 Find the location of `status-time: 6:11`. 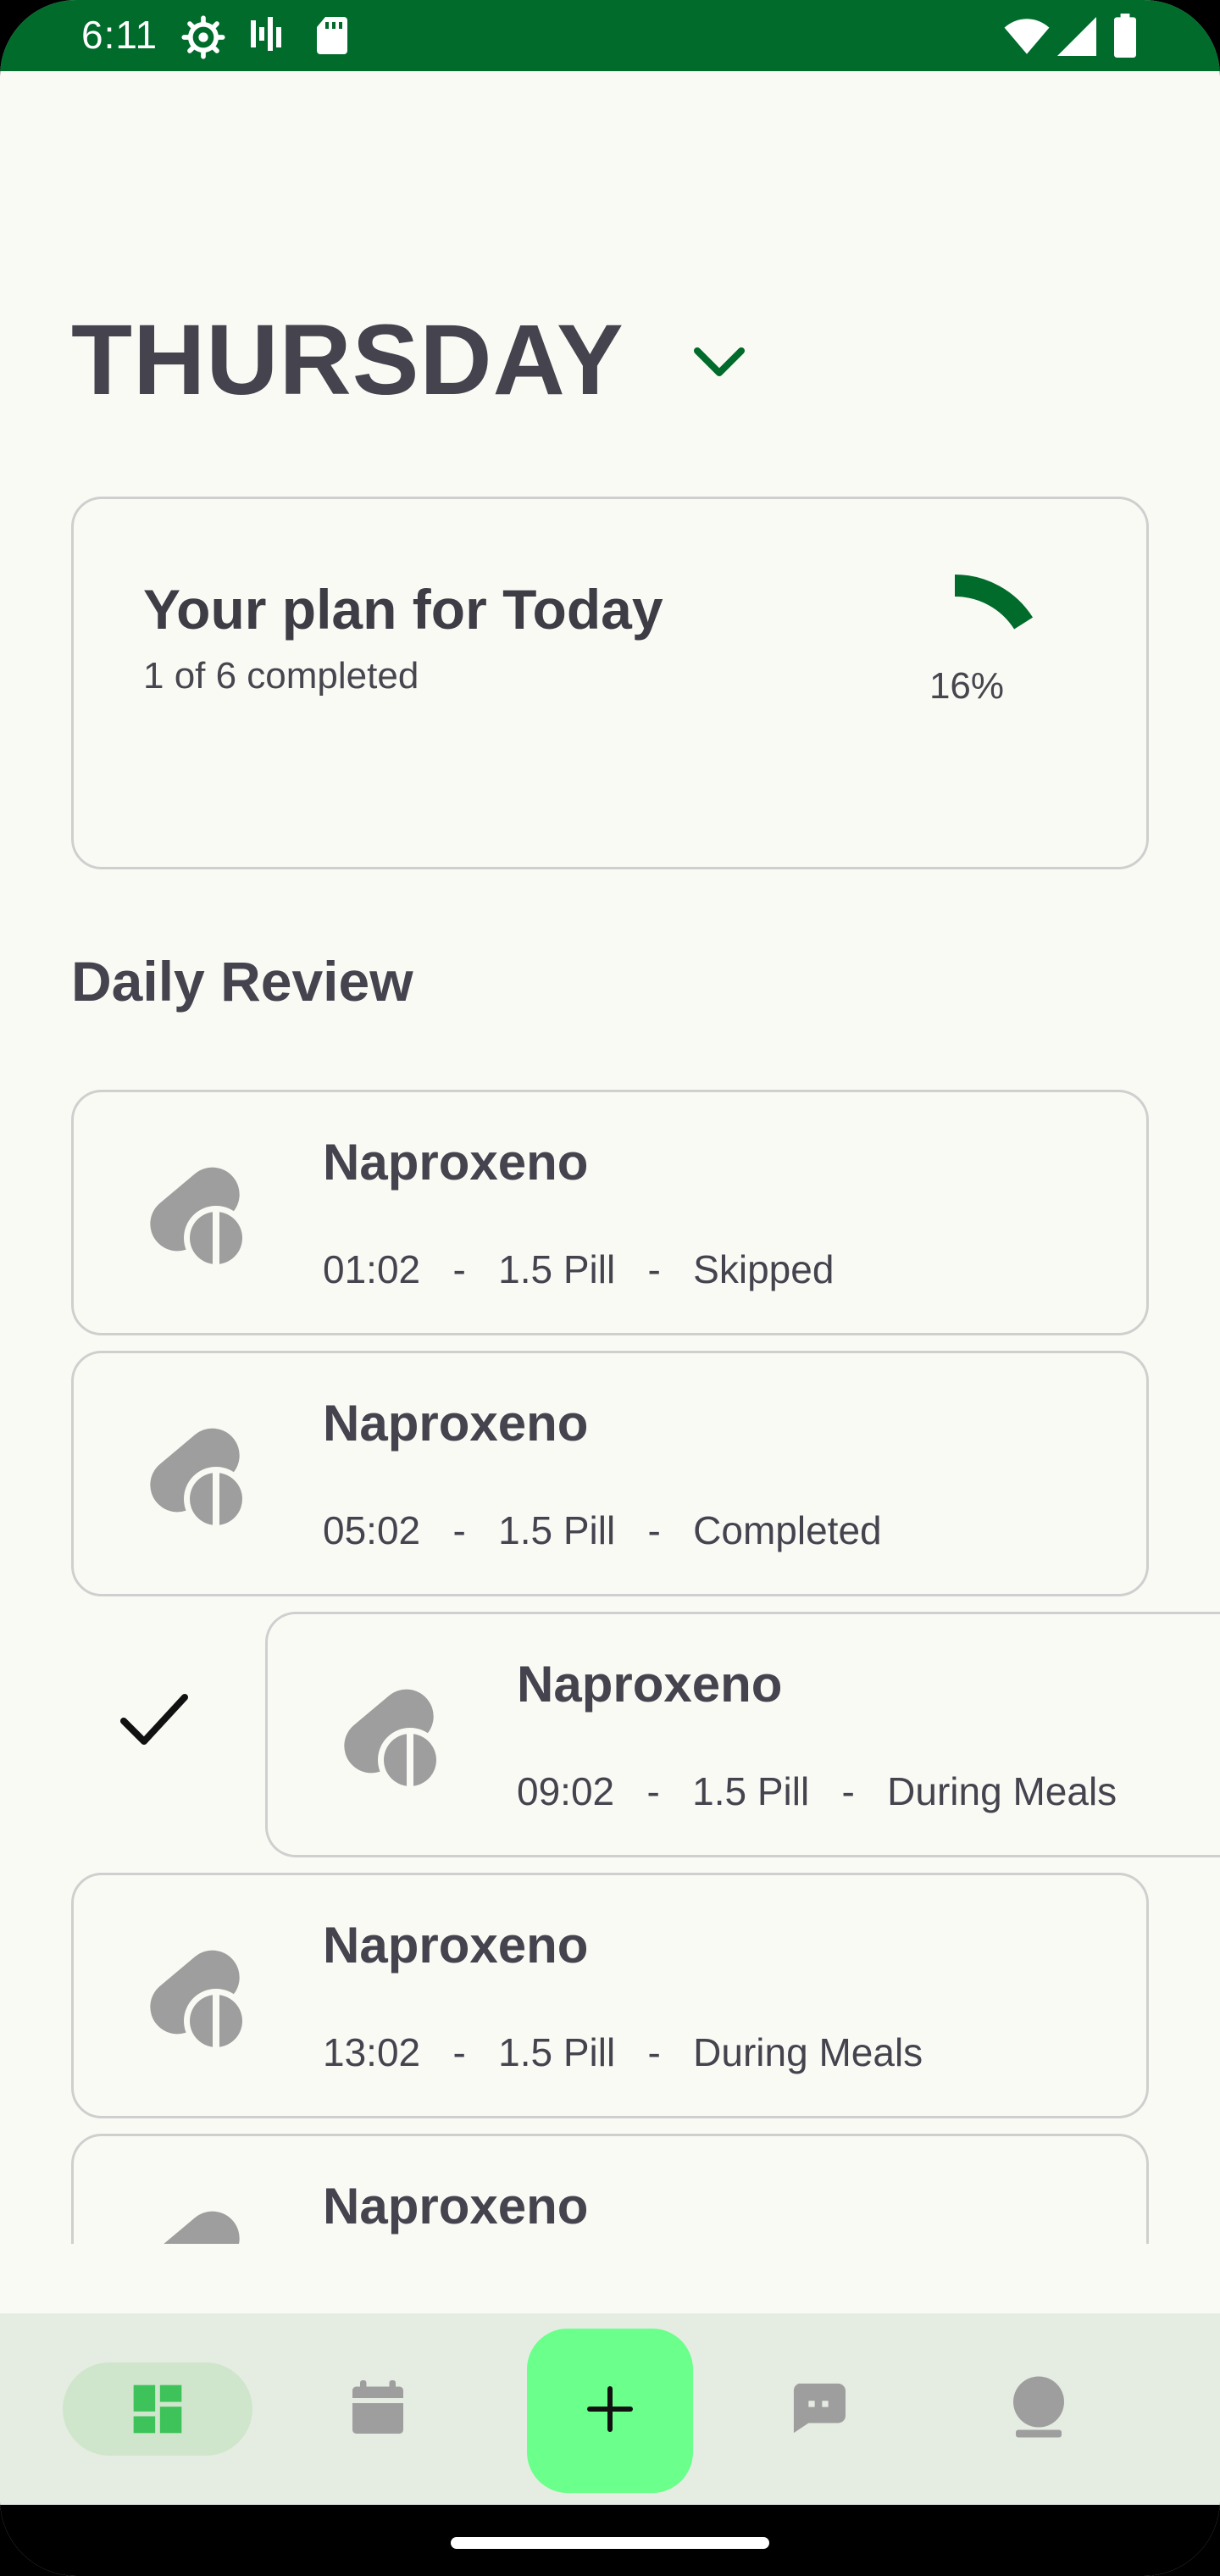

status-time: 6:11 is located at coordinates (119, 35).